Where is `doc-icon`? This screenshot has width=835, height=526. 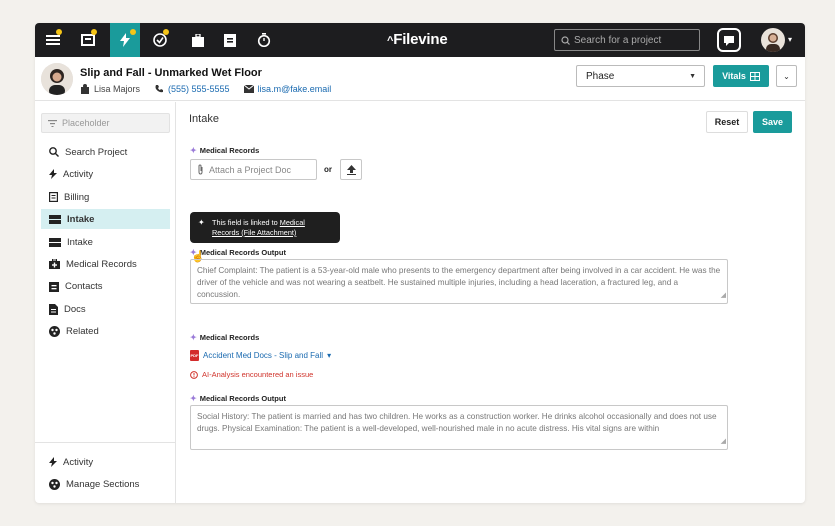
doc-icon is located at coordinates (53, 309).